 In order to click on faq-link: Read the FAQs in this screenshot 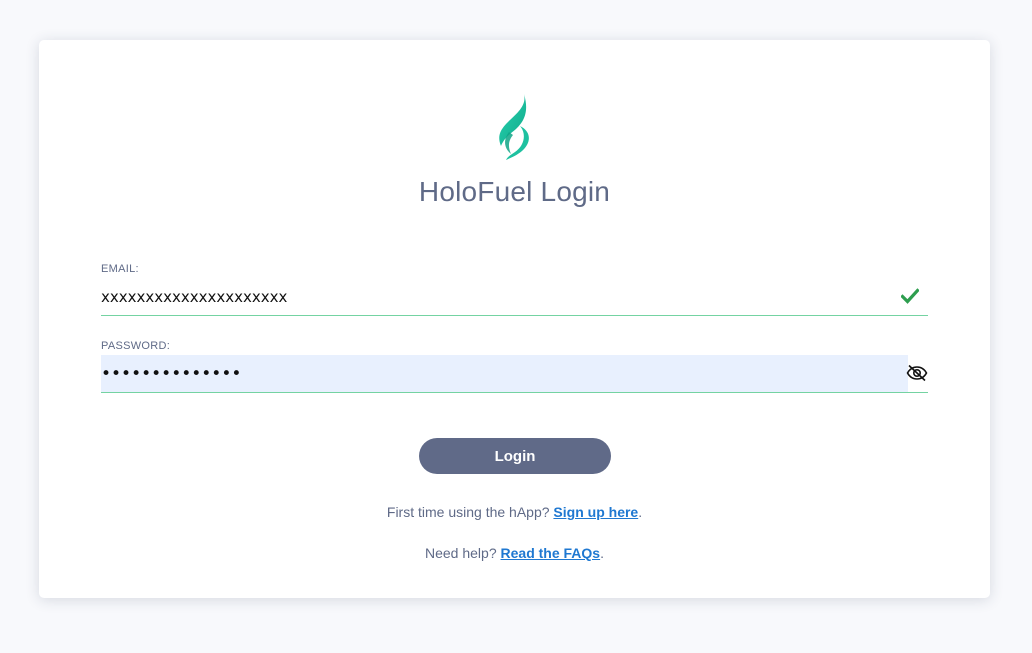, I will do `click(551, 553)`.